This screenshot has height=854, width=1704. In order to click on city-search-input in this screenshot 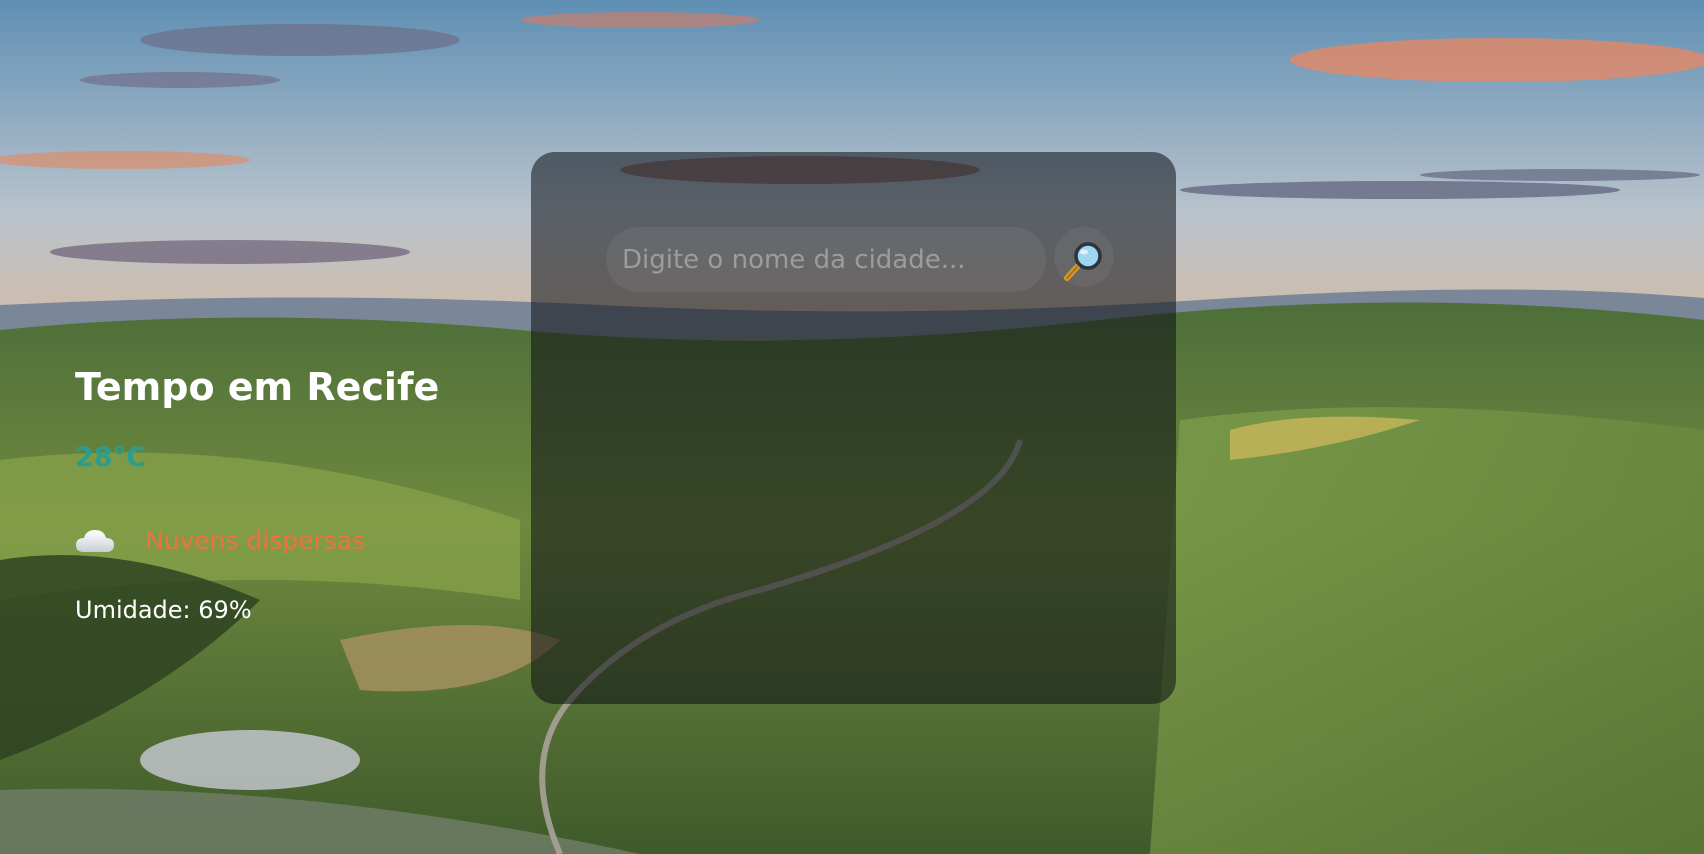, I will do `click(826, 259)`.